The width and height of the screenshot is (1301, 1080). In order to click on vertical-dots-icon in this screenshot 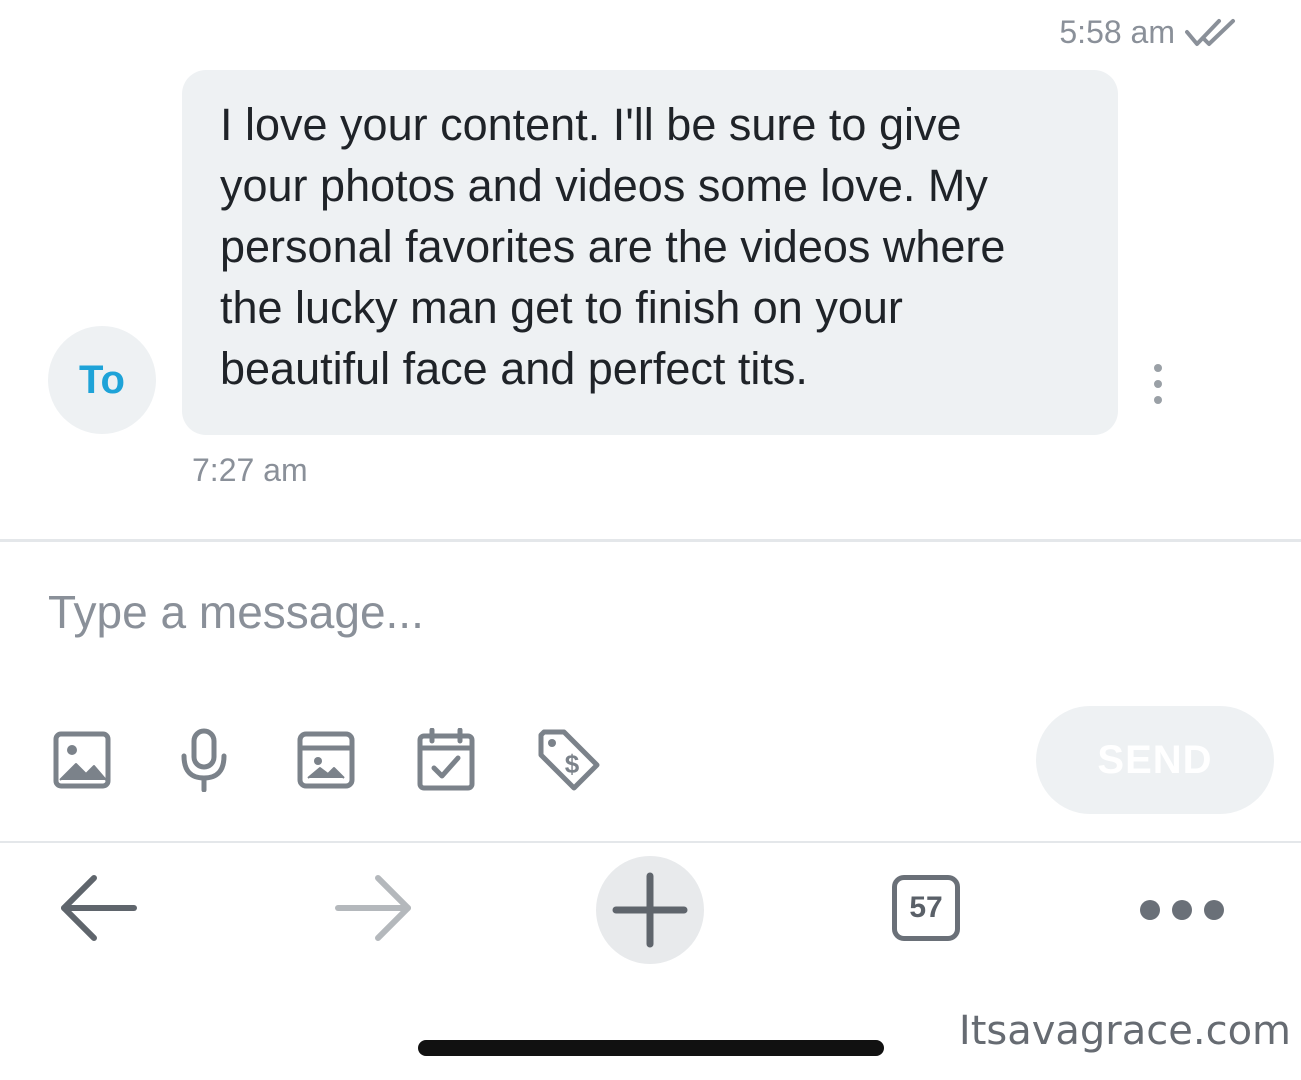, I will do `click(1158, 384)`.